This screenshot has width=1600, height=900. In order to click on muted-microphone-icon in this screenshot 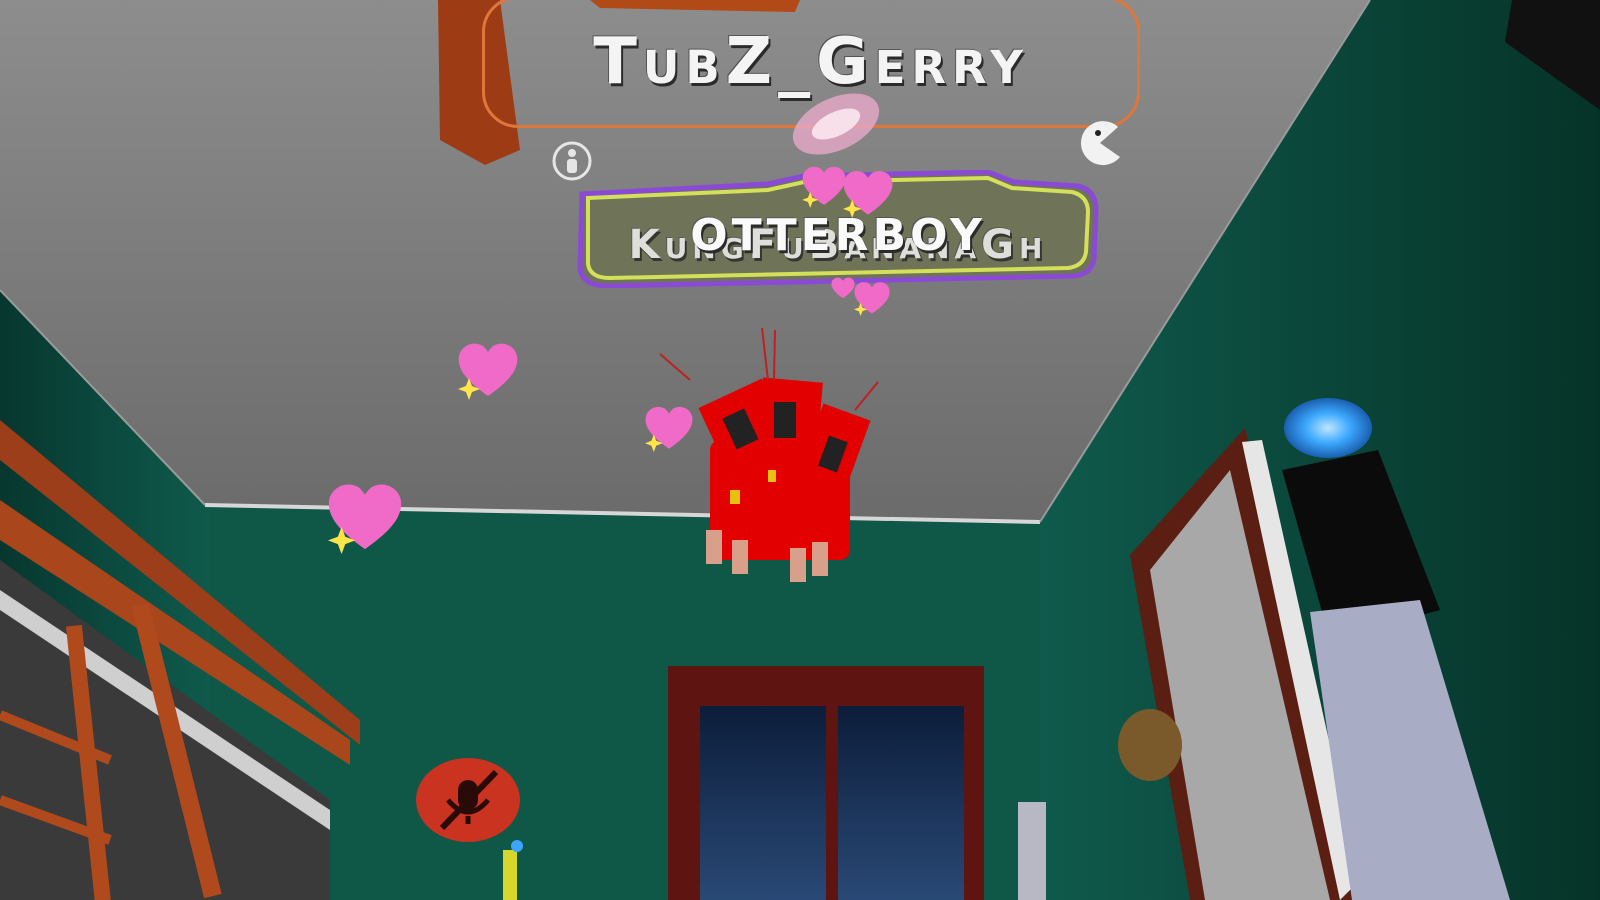, I will do `click(469, 800)`.